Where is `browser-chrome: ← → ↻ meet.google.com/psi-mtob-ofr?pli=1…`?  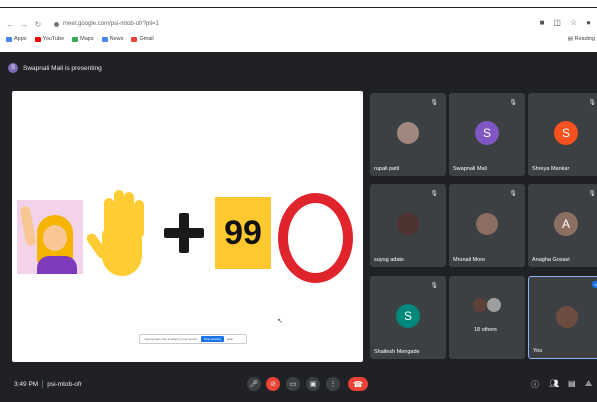 browser-chrome: ← → ↻ meet.google.com/psi-mtob-ofr?pli=1… is located at coordinates (298, 32).